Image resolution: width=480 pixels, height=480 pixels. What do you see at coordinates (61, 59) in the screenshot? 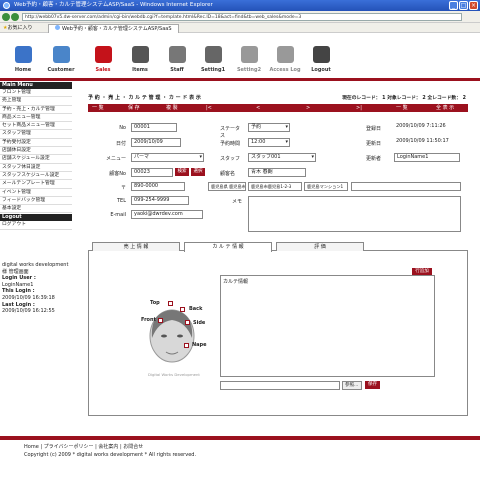
I see `toolbar-customer-button: Customer` at bounding box center [61, 59].